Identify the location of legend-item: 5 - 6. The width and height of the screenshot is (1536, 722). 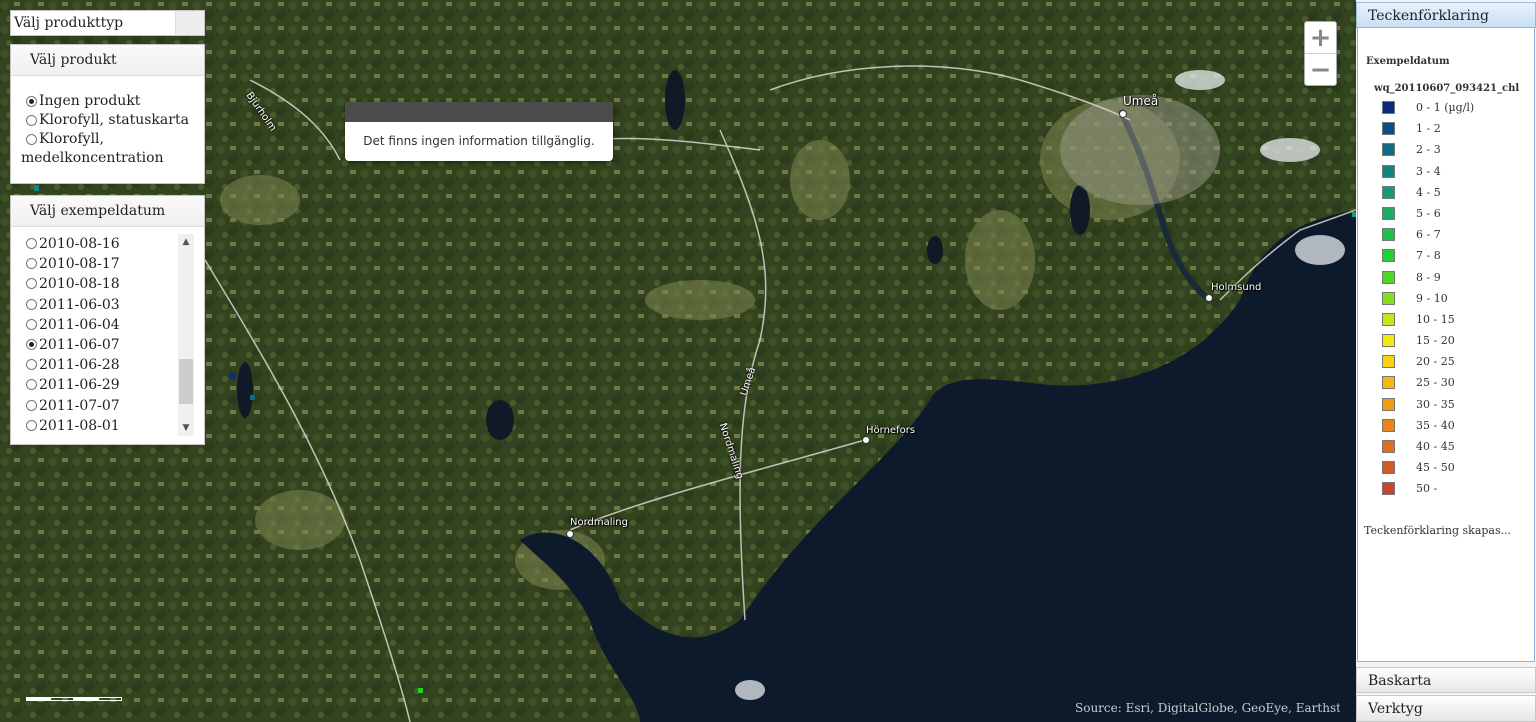
(1446, 214).